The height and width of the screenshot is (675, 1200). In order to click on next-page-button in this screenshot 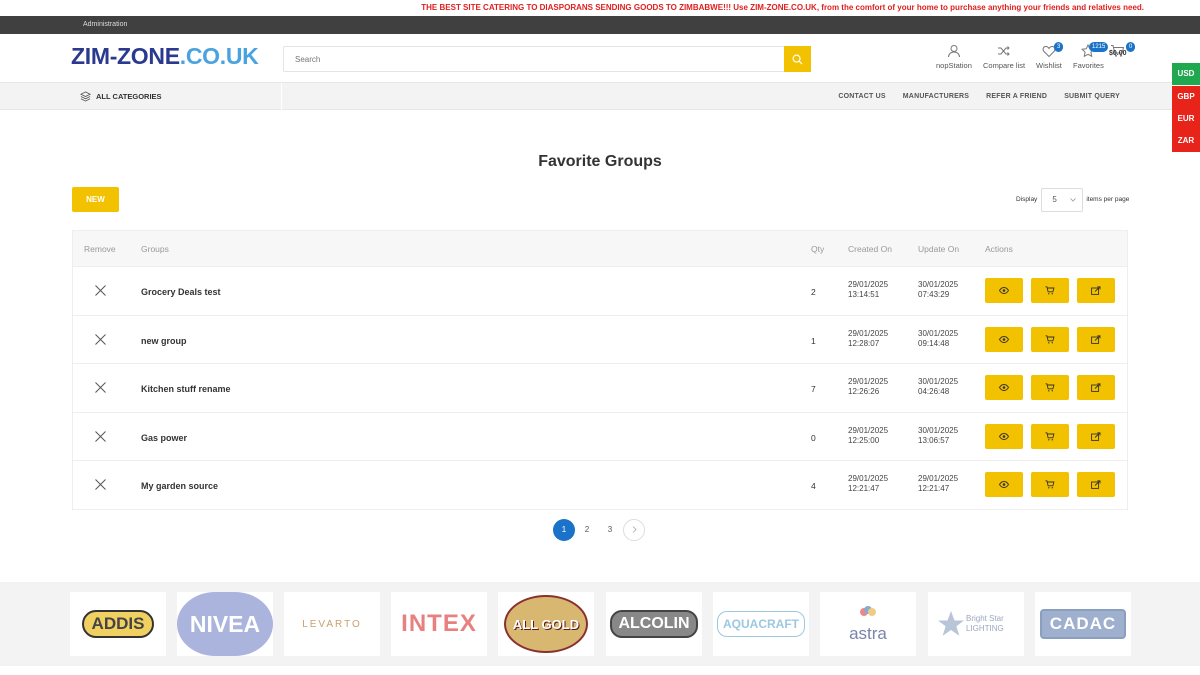, I will do `click(634, 530)`.